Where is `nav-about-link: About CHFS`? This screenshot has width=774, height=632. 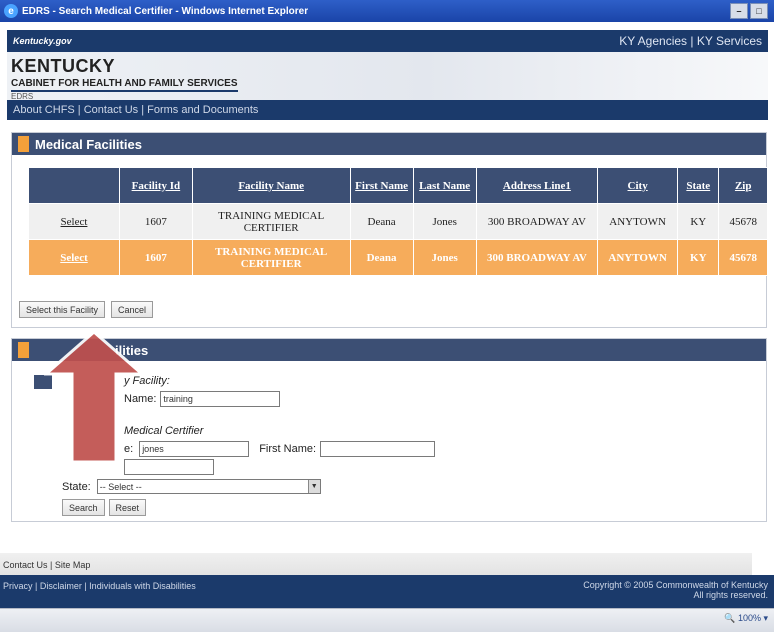
nav-about-link: About CHFS is located at coordinates (44, 110).